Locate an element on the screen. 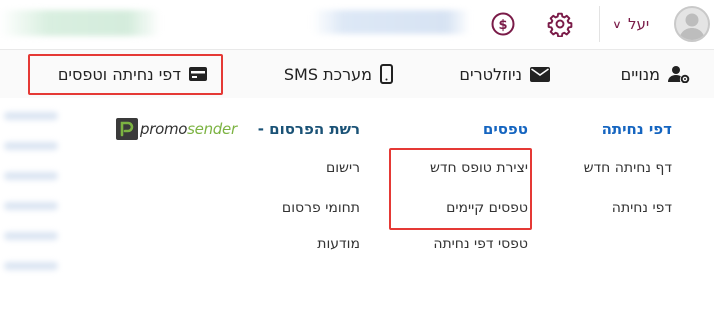 The image size is (714, 322). settings-button is located at coordinates (560, 24).